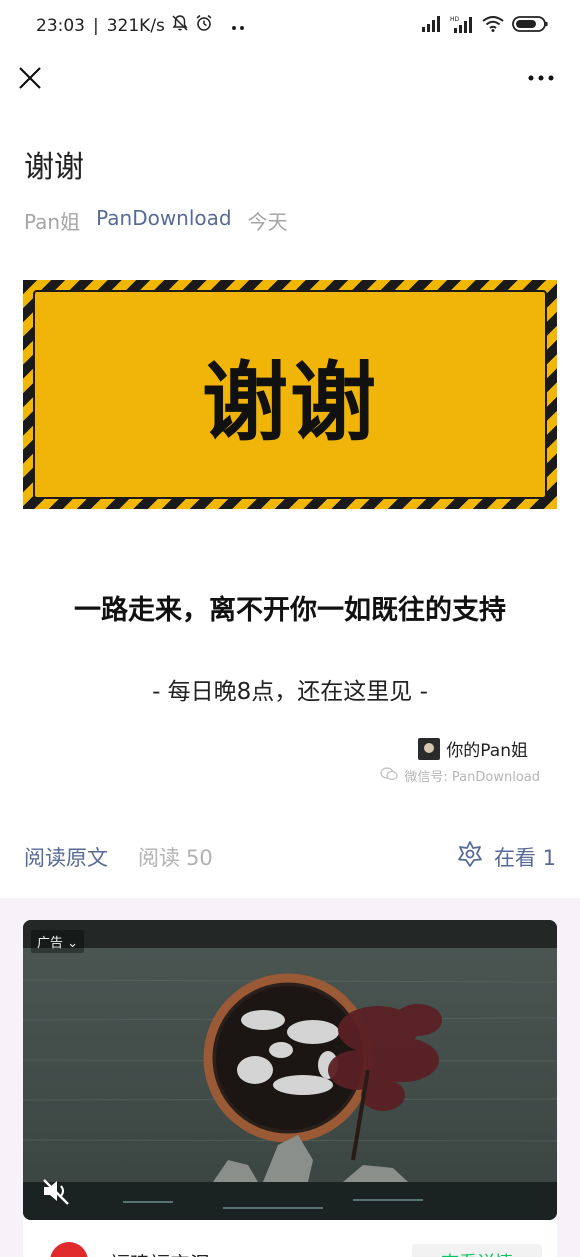  What do you see at coordinates (180, 25) in the screenshot?
I see `bell-off-icon` at bounding box center [180, 25].